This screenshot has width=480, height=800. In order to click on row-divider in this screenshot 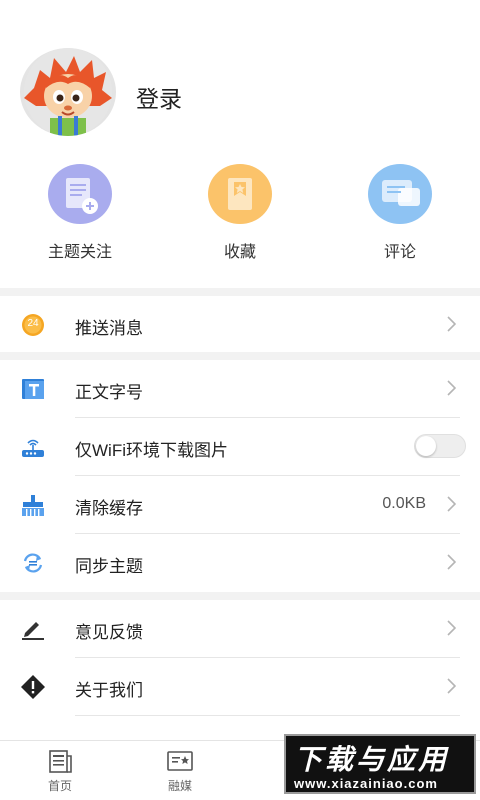, I will do `click(267, 715)`.